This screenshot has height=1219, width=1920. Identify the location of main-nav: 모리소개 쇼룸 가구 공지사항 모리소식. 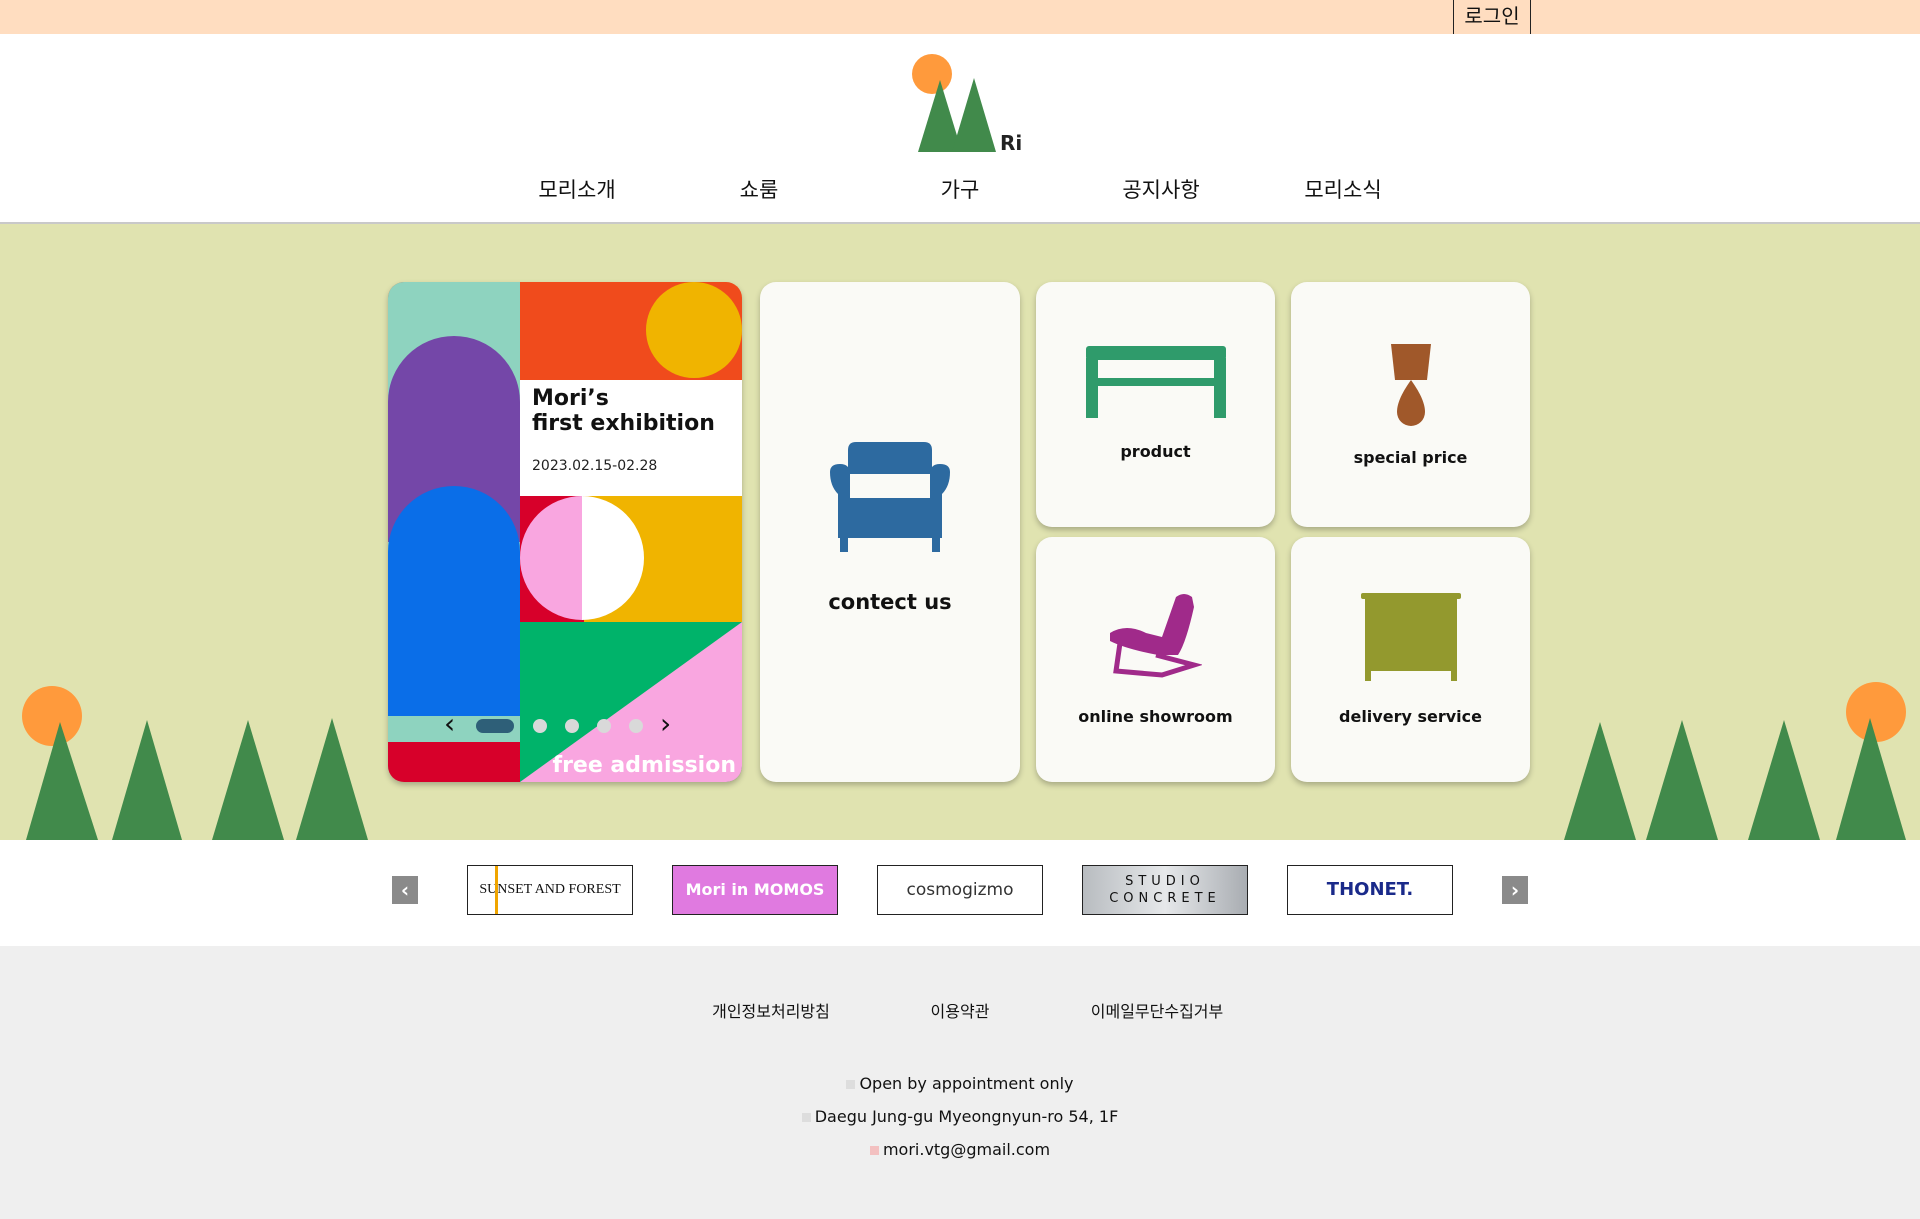
(960, 194).